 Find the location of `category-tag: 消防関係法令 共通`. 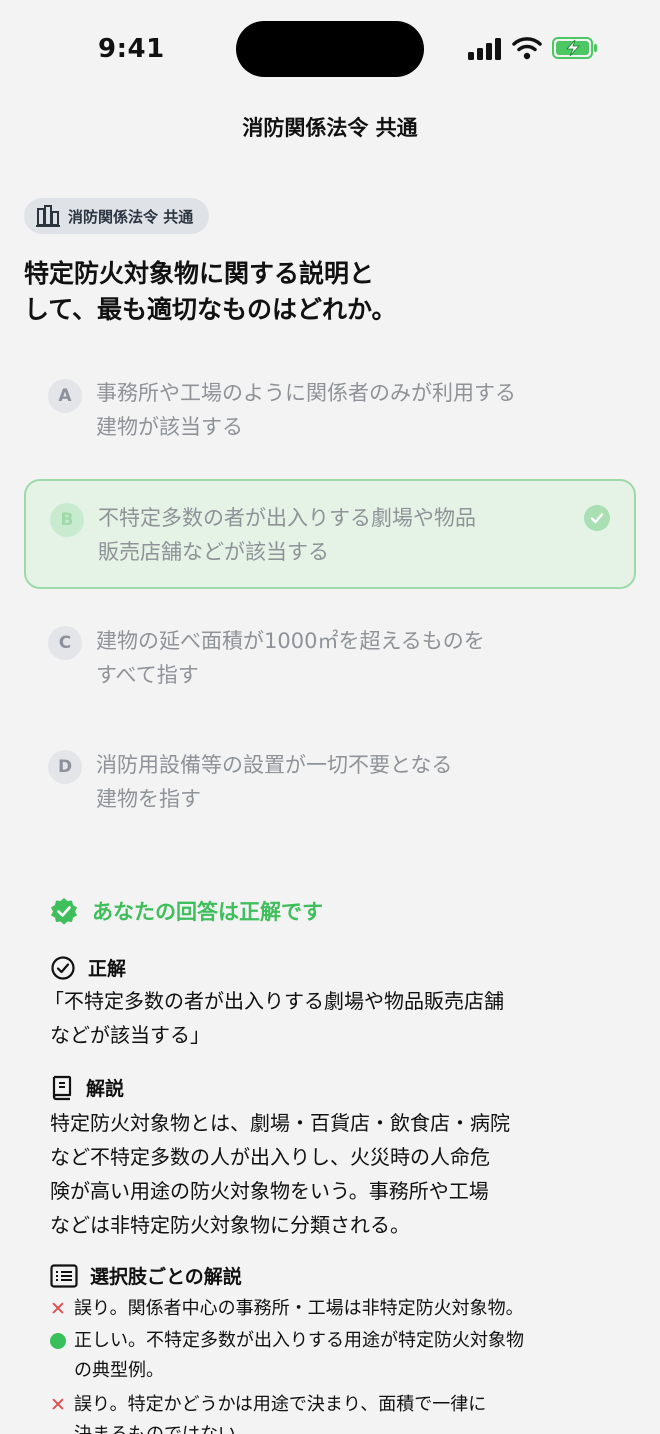

category-tag: 消防関係法令 共通 is located at coordinates (117, 216).